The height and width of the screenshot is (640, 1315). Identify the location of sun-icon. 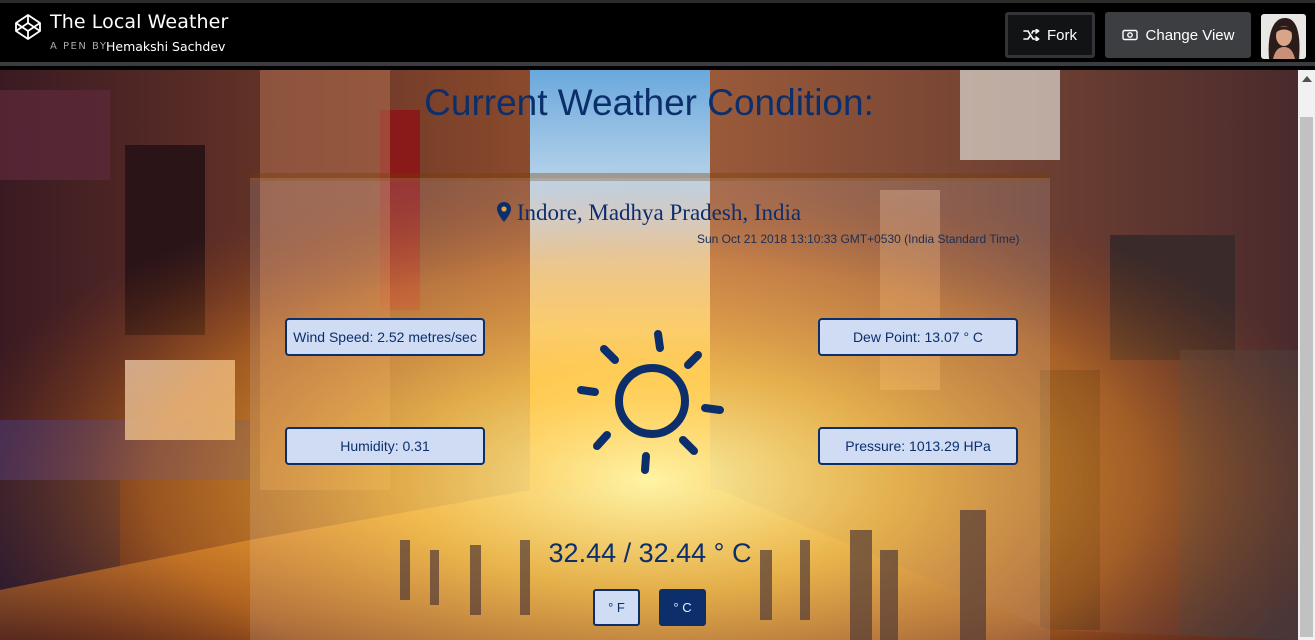
(650, 402).